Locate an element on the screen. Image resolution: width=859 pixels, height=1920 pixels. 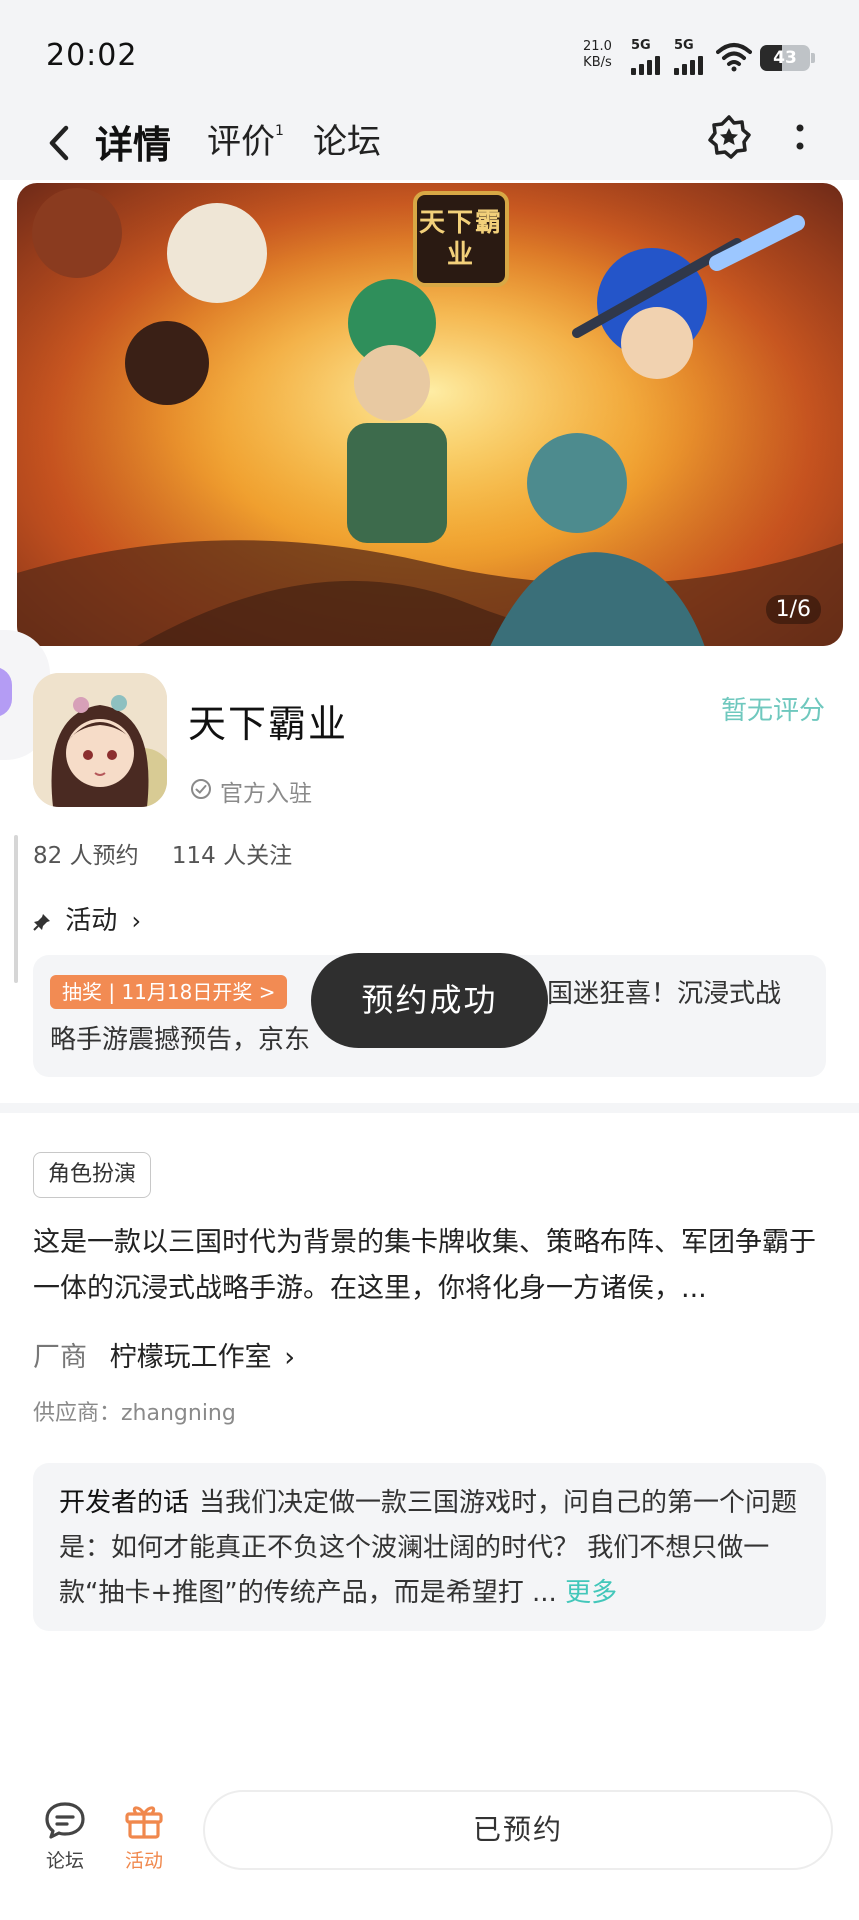
star-badge-icon is located at coordinates (729, 137).